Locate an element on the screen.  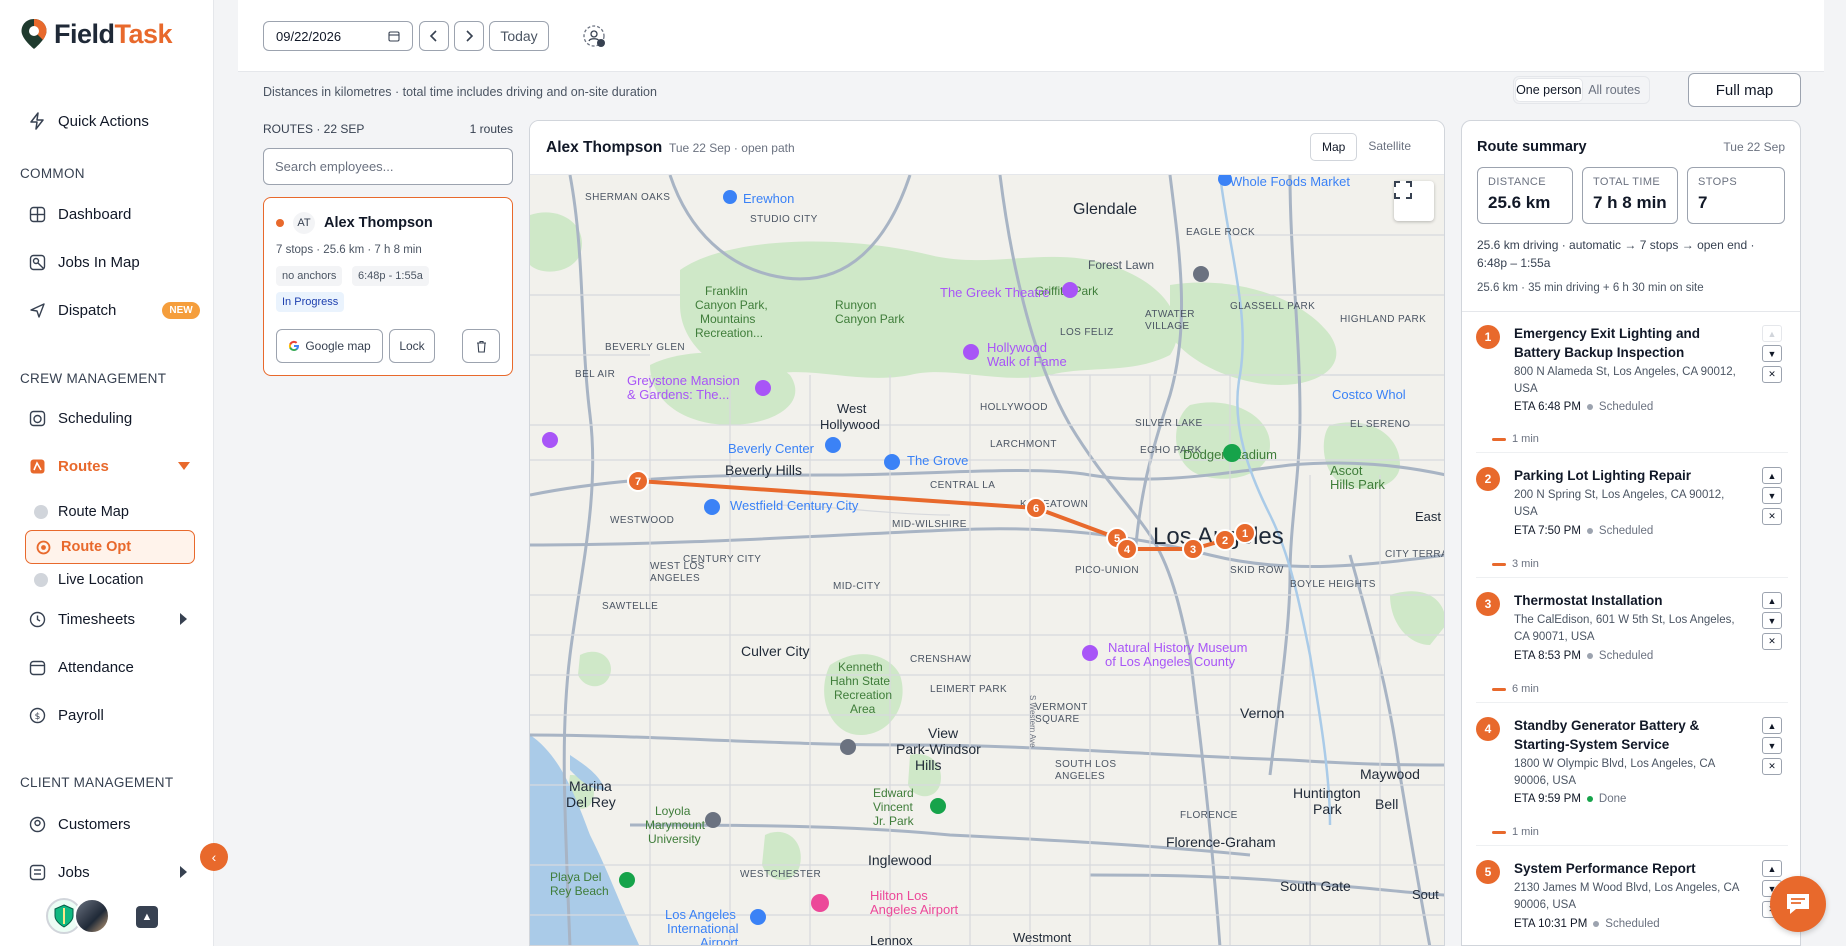
svg-text: Recreation is located at coordinates (863, 695).